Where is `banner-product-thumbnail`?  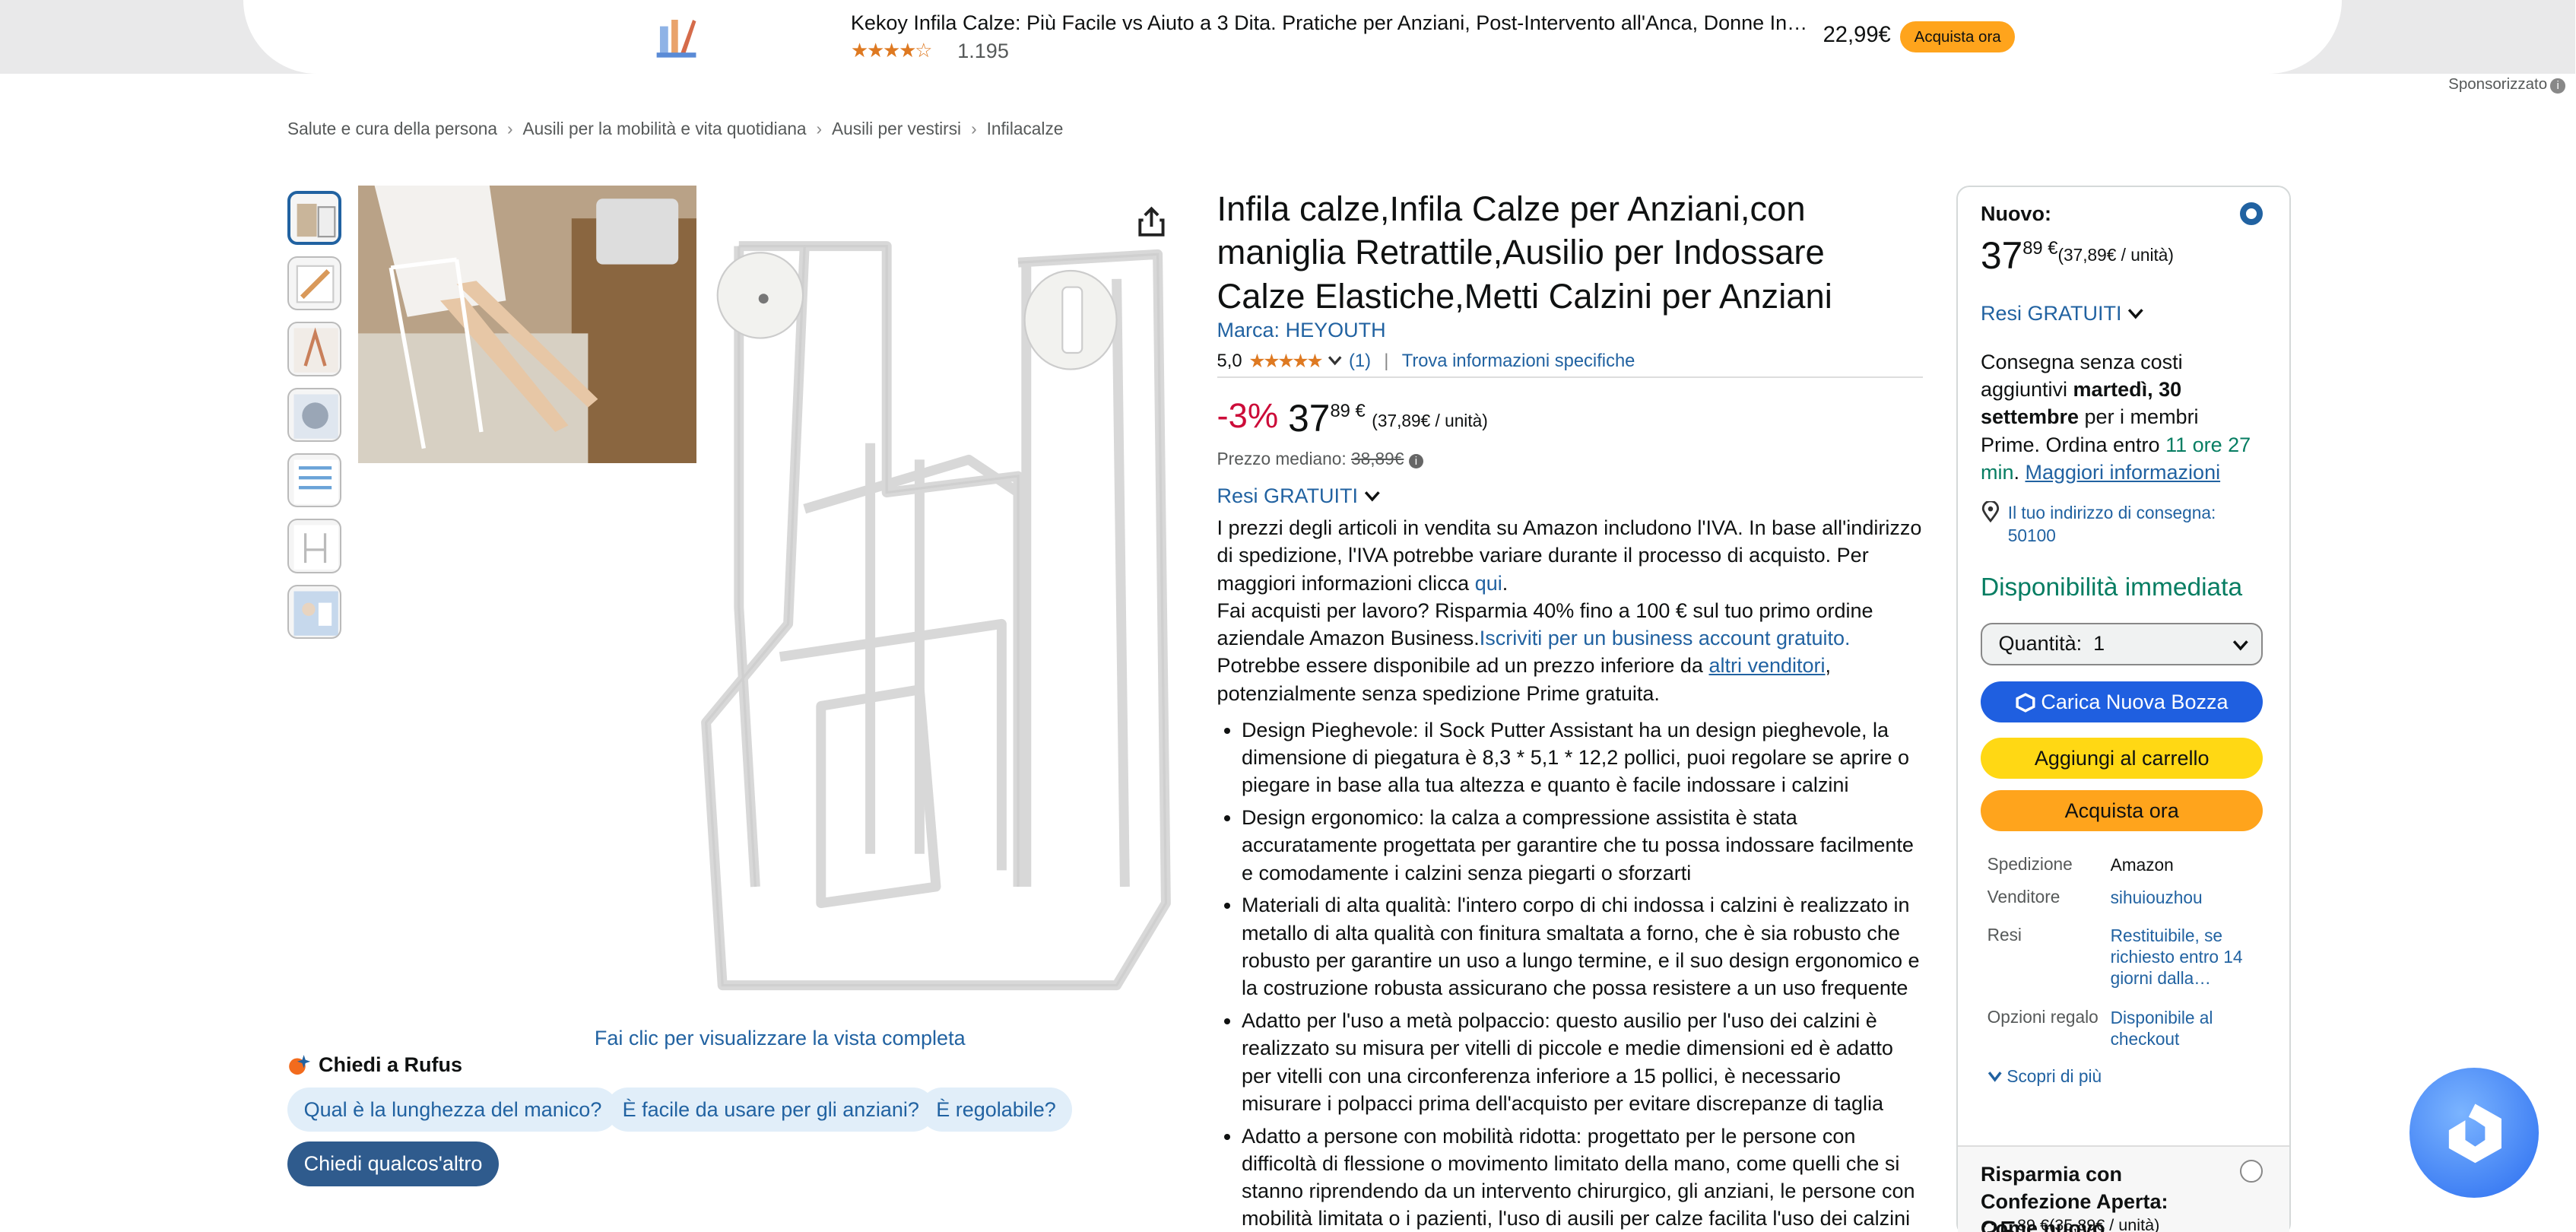 banner-product-thumbnail is located at coordinates (677, 36).